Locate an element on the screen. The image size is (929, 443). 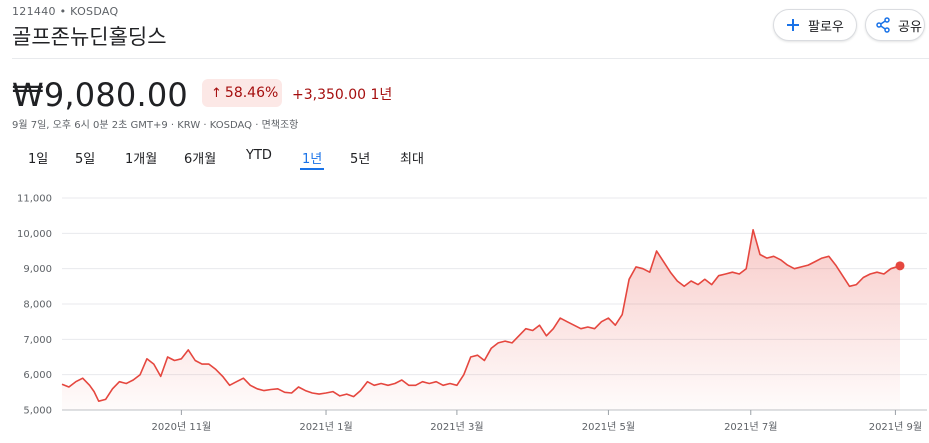
tab-1y: 1년 is located at coordinates (312, 159).